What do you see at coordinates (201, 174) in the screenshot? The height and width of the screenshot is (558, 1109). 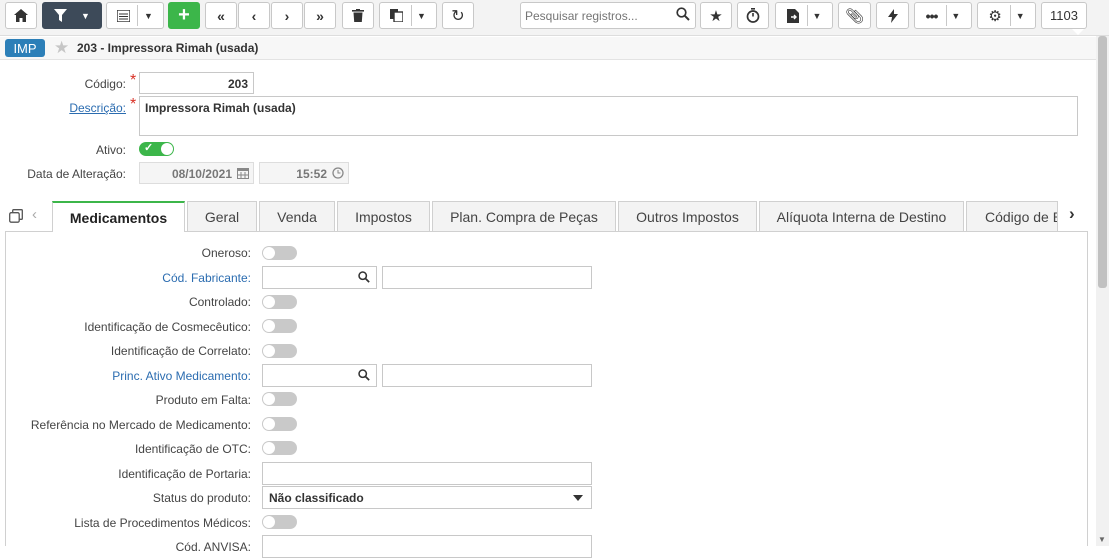 I see `date-value: 08/10/2021` at bounding box center [201, 174].